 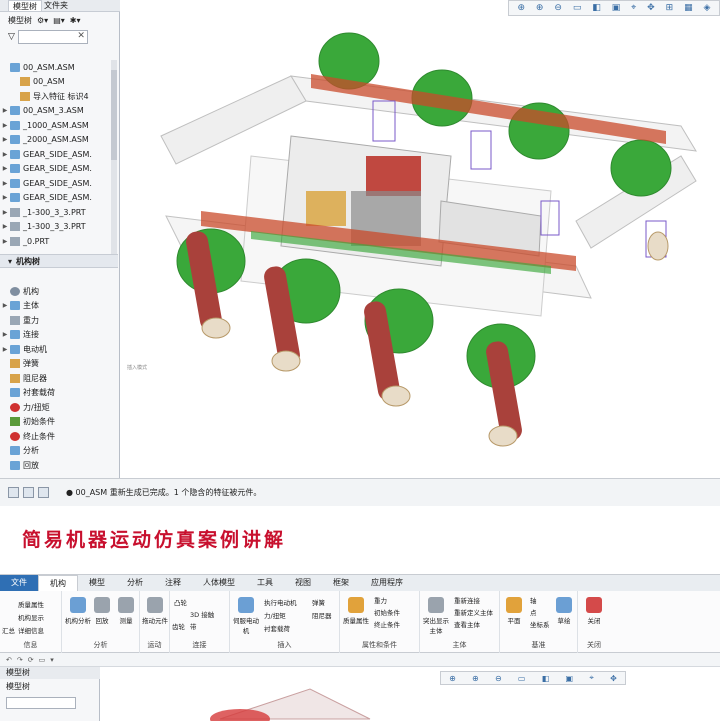 I want to click on tab-framework: 框架, so click(x=341, y=583).